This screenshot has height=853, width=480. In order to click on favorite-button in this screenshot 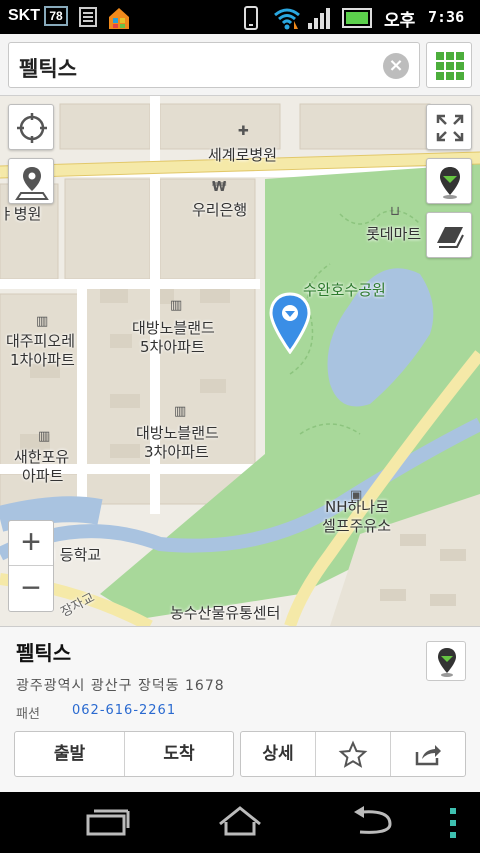, I will do `click(353, 754)`.